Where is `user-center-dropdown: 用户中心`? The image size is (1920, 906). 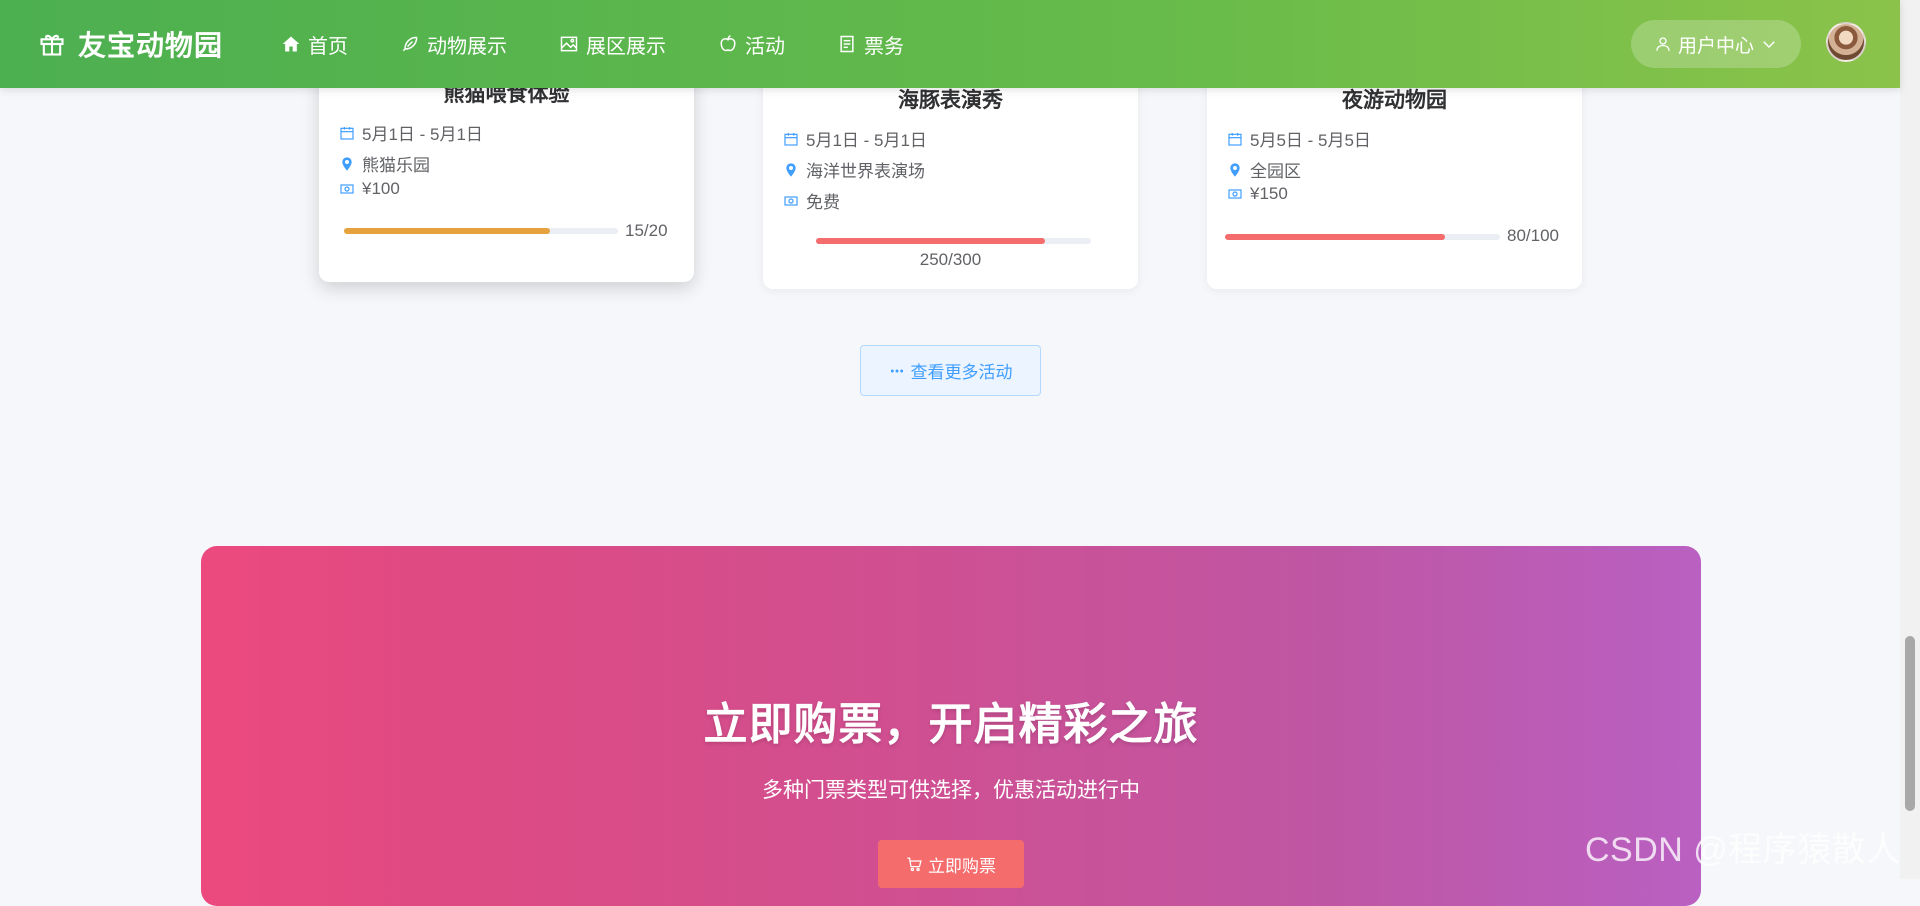 user-center-dropdown: 用户中心 is located at coordinates (1716, 44).